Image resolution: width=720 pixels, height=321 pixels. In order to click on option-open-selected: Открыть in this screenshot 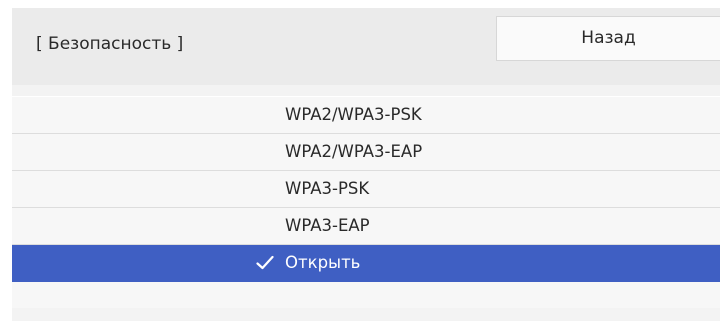, I will do `click(366, 263)`.